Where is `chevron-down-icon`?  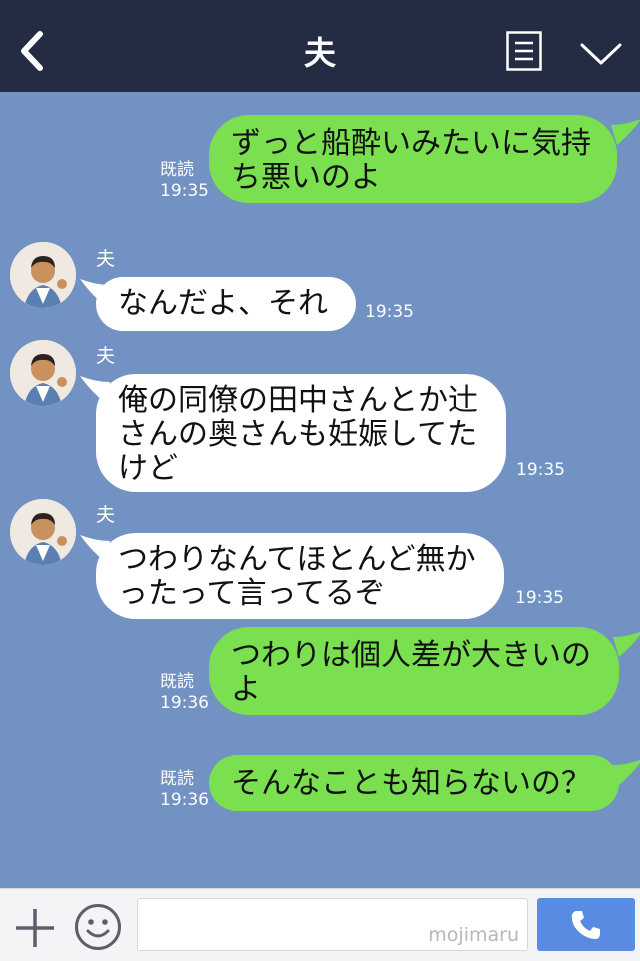 chevron-down-icon is located at coordinates (601, 54).